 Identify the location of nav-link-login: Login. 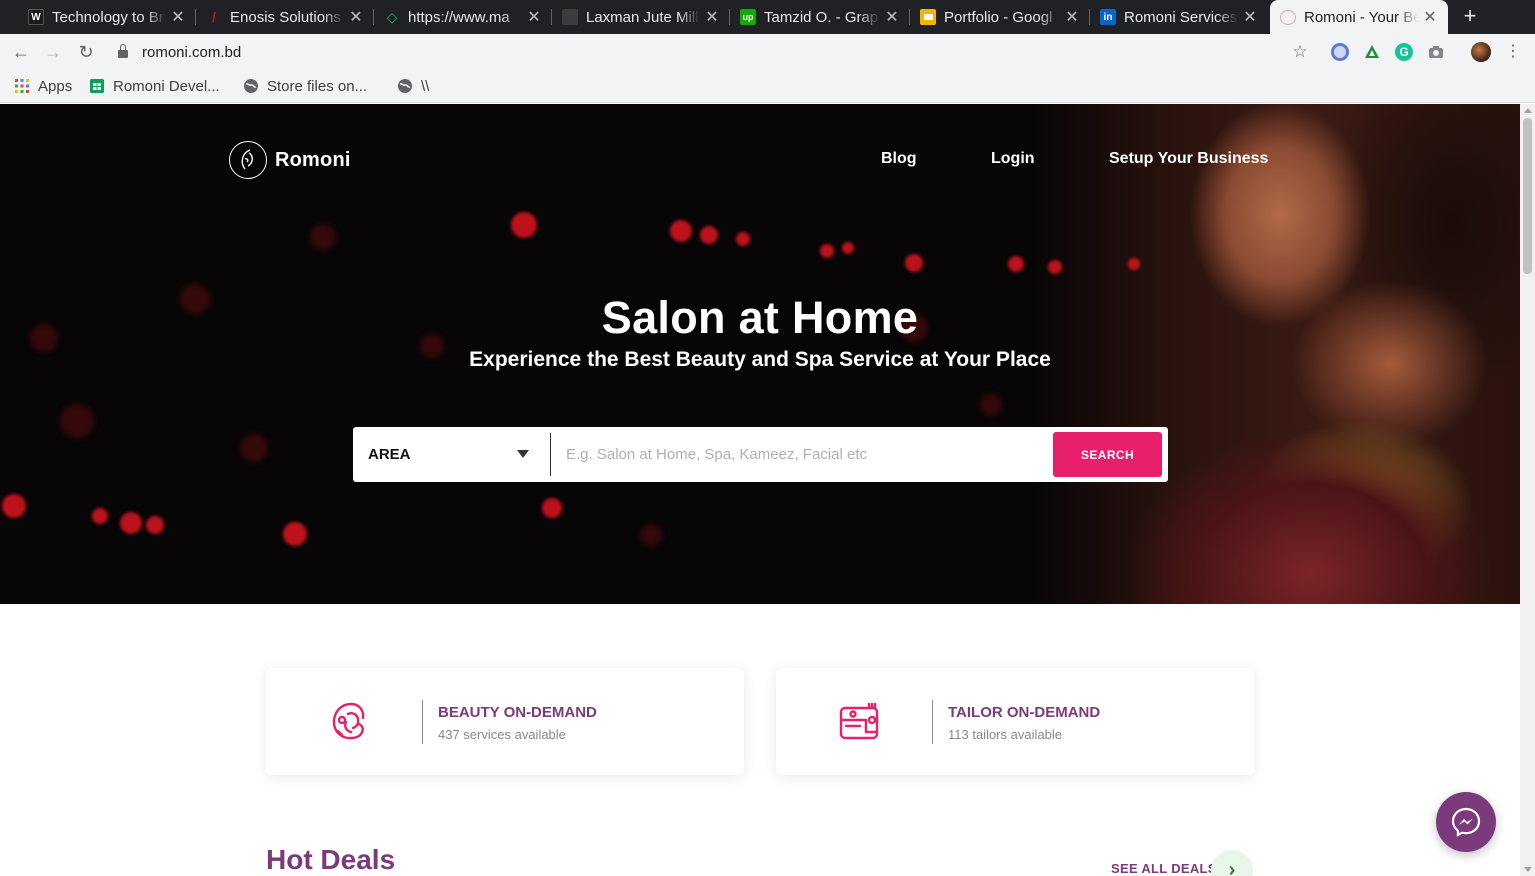
(1013, 159).